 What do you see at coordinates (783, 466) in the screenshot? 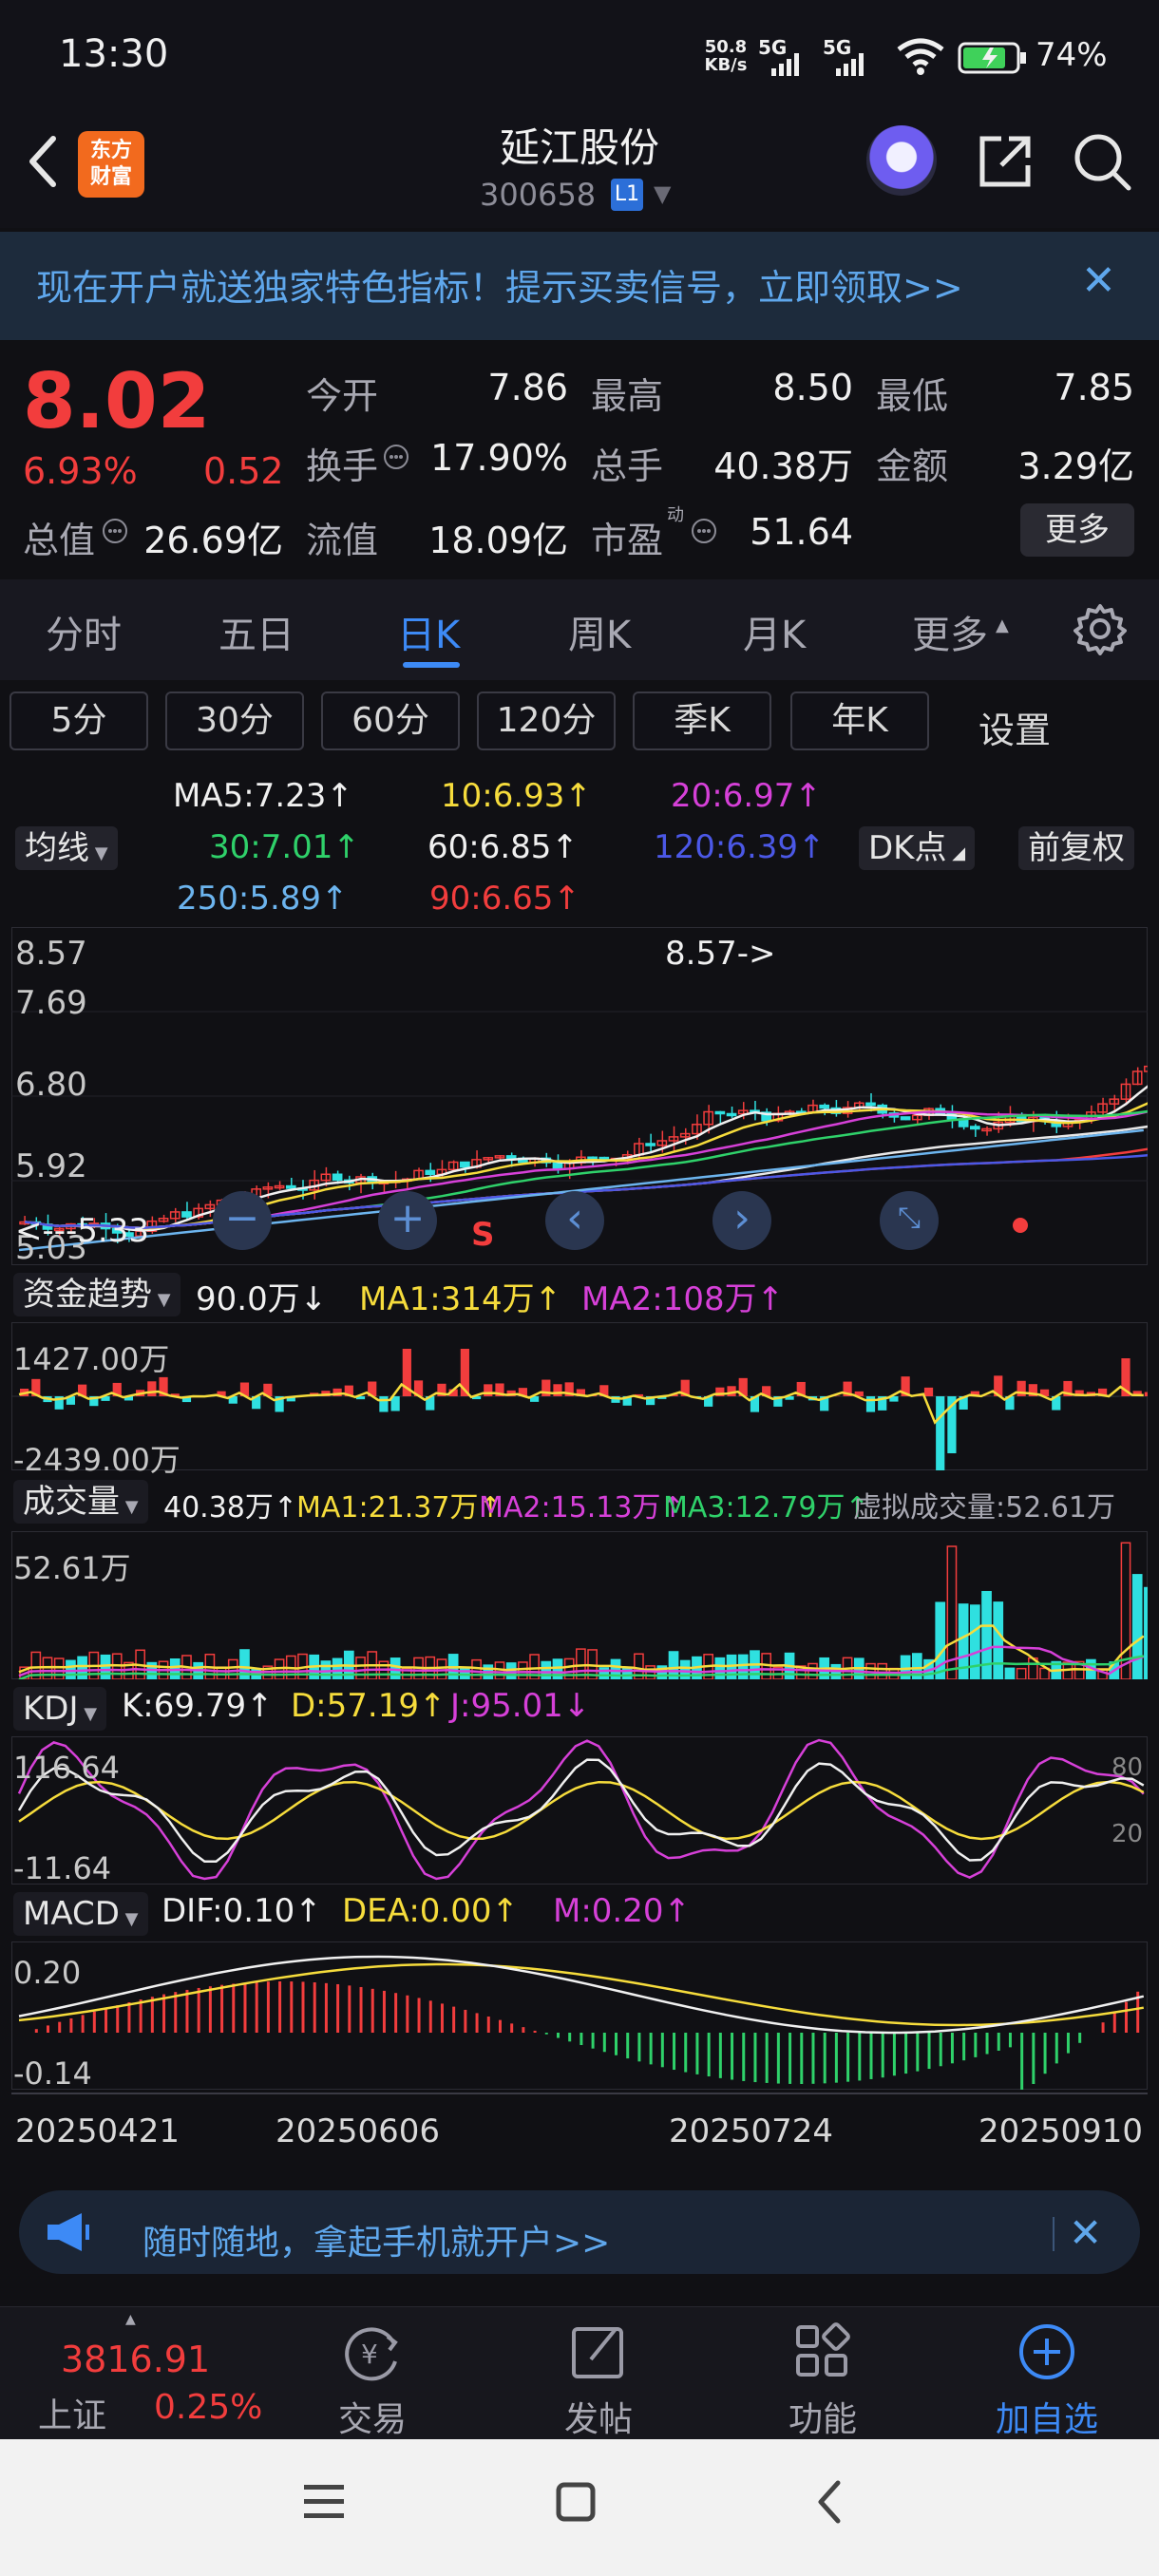
I see `volume-value: 40.38万` at bounding box center [783, 466].